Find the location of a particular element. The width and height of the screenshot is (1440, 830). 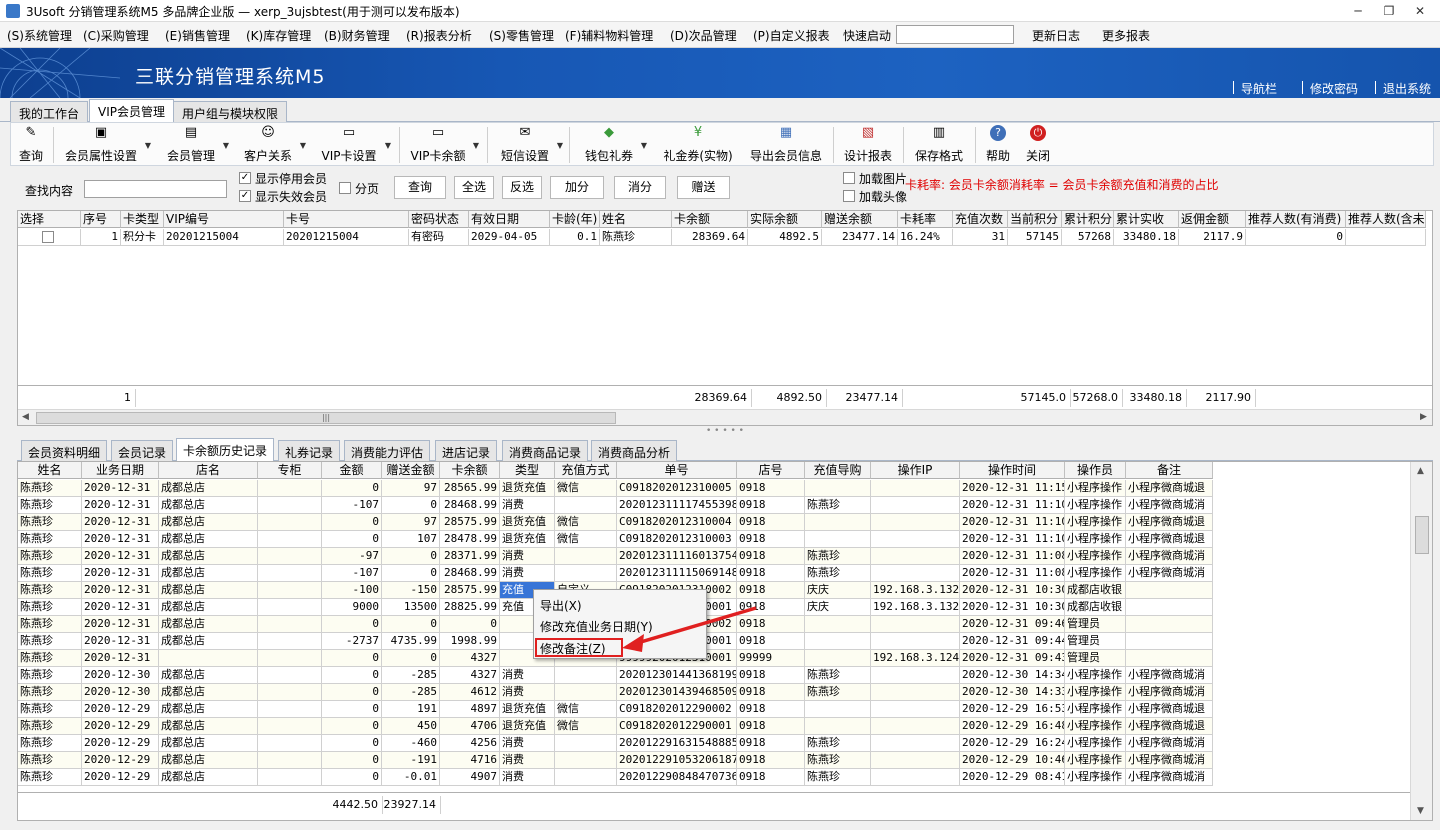

member-grid-column-header: 返佣金额 is located at coordinates (1212, 219).